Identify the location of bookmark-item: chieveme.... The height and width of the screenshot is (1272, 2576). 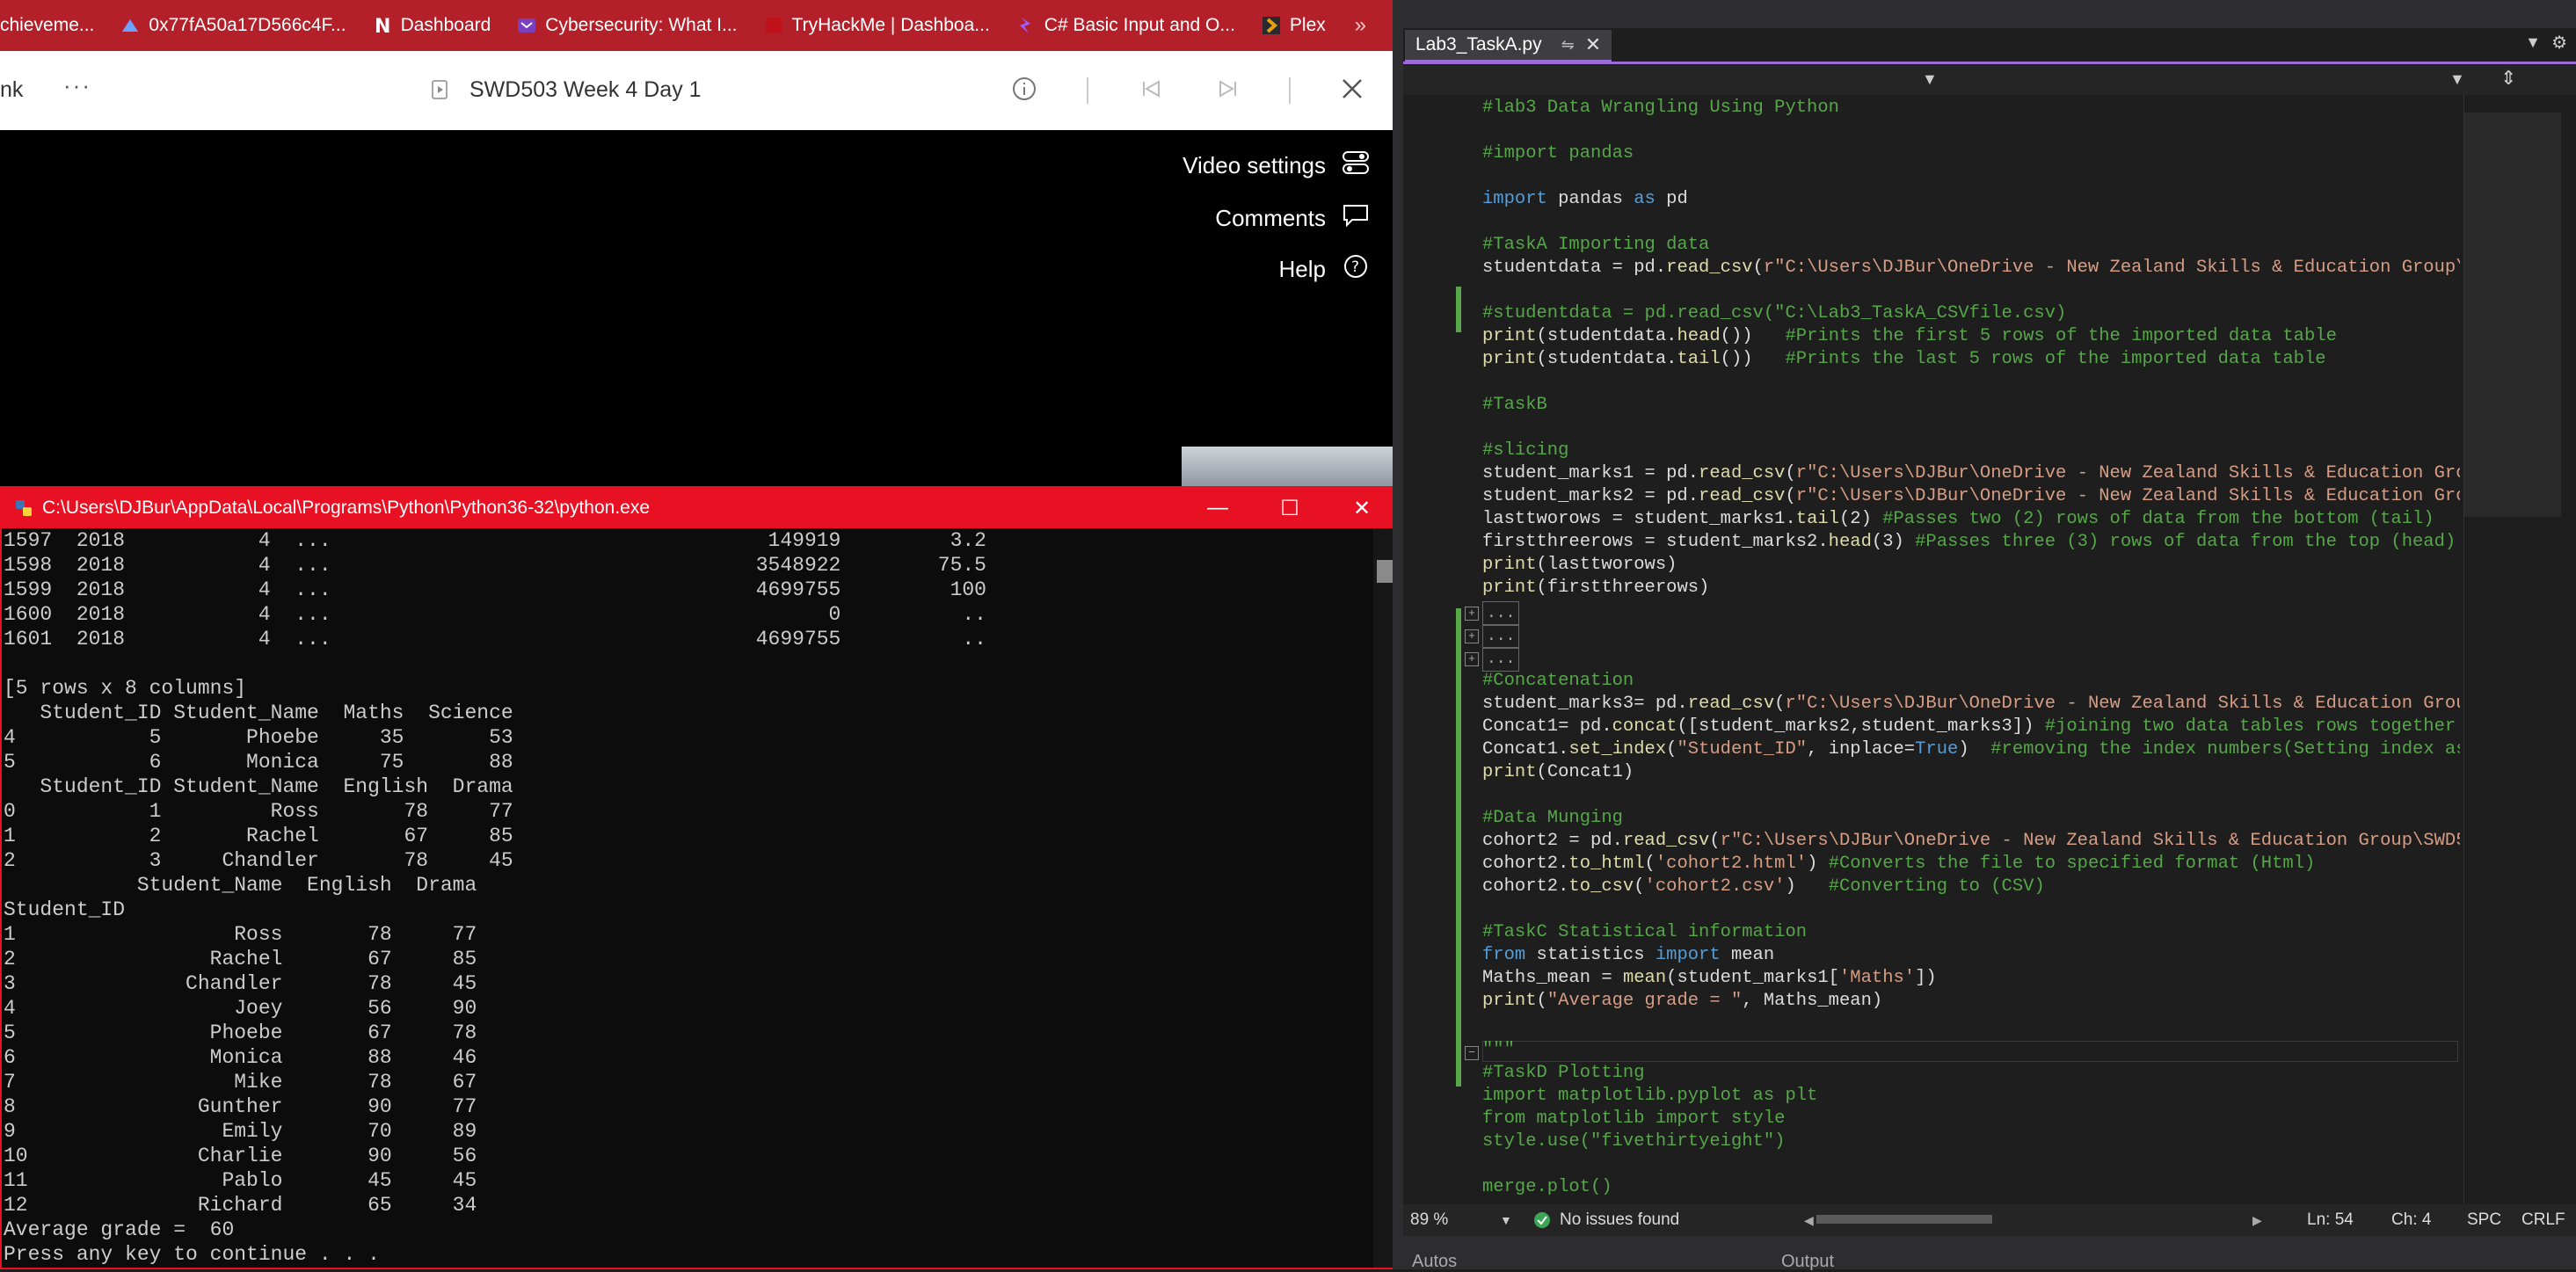
(47, 25).